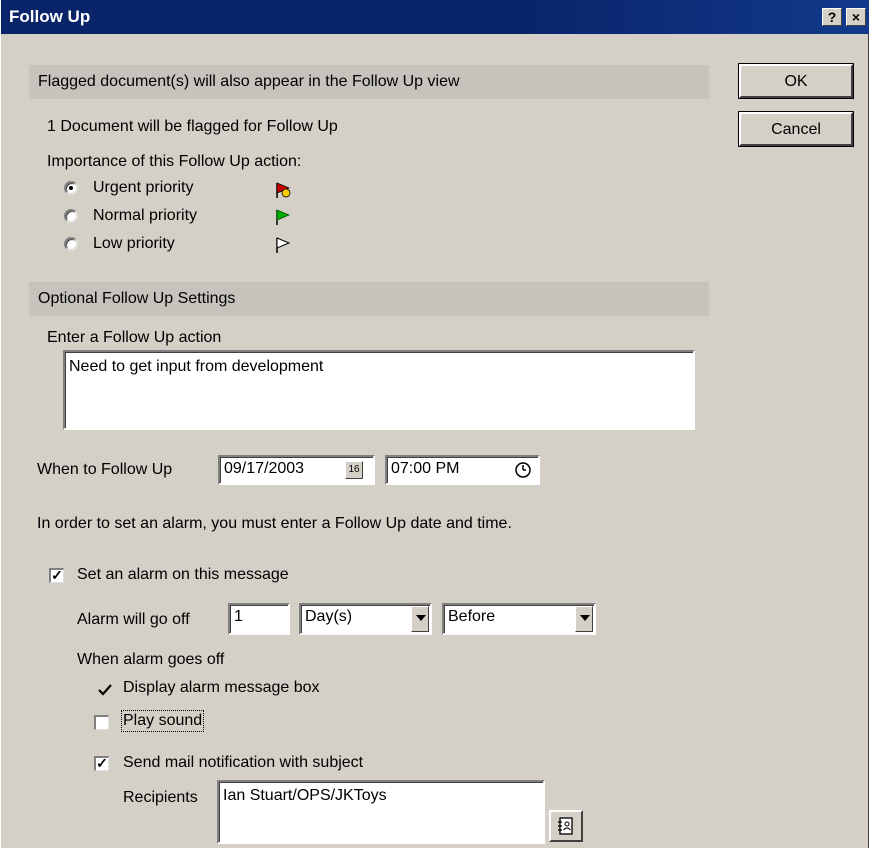 The width and height of the screenshot is (869, 848). I want to click on recipients-input: Ian Stuart/OPS/JKToys, so click(381, 812).